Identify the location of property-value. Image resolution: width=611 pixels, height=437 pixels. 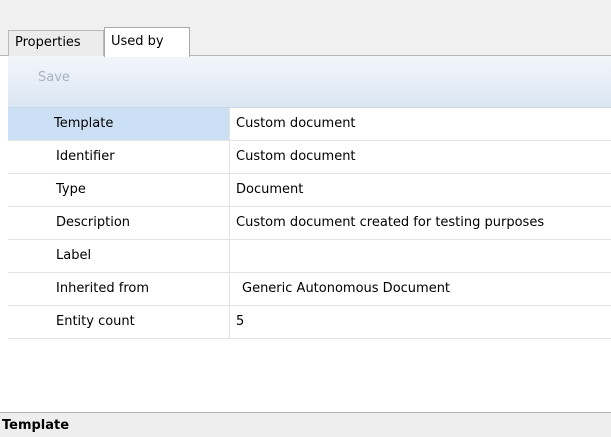
(420, 256).